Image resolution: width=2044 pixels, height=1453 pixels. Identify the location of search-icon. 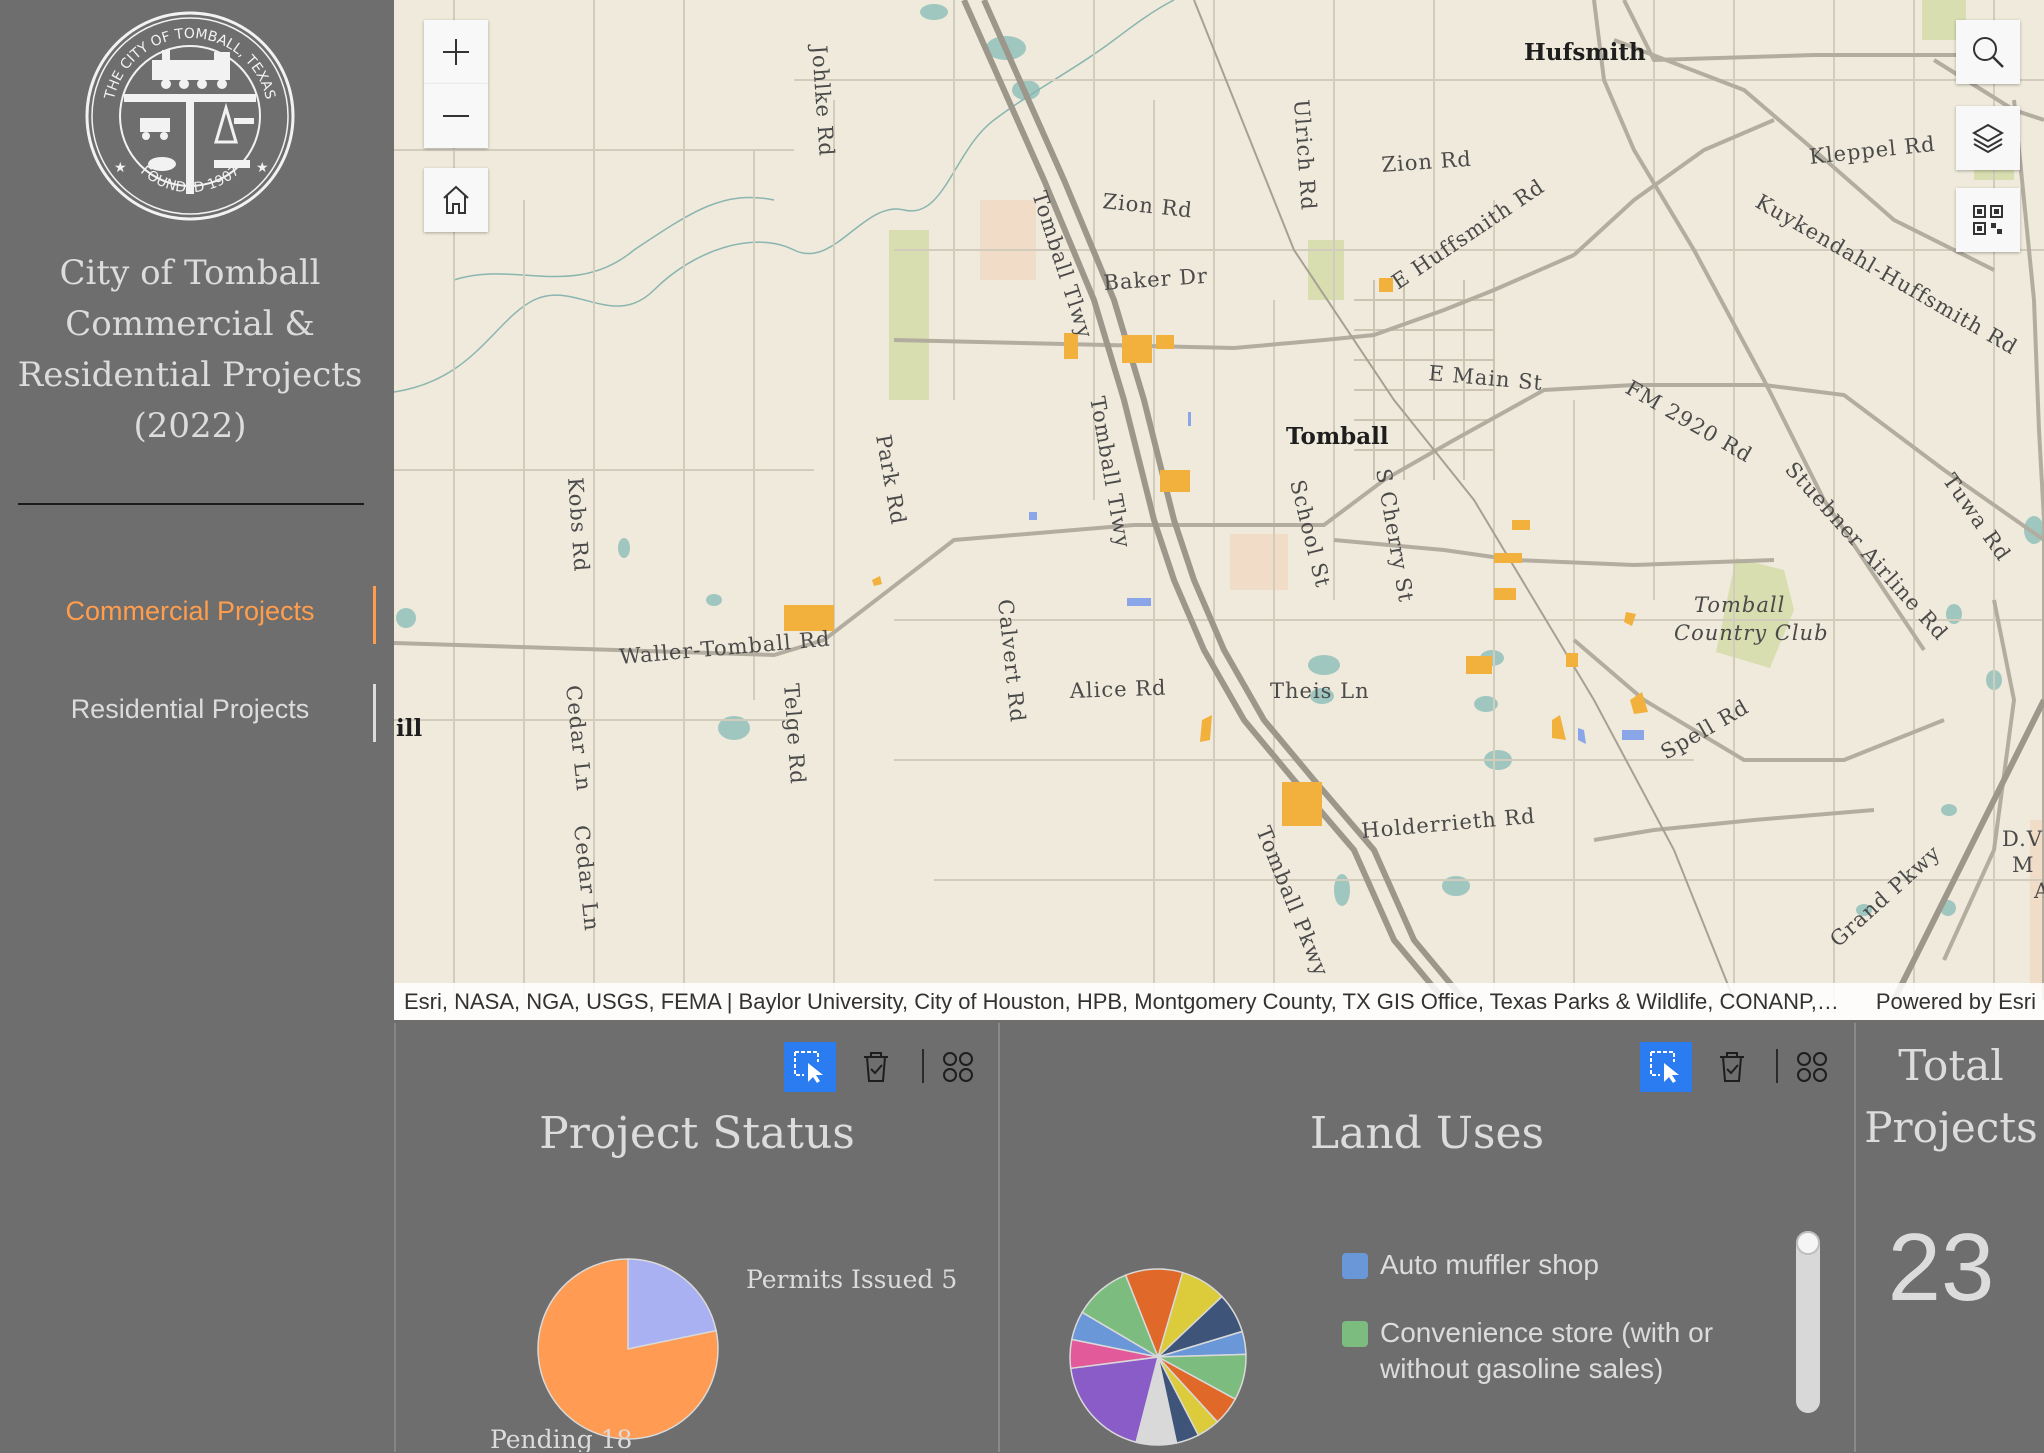
(1988, 52).